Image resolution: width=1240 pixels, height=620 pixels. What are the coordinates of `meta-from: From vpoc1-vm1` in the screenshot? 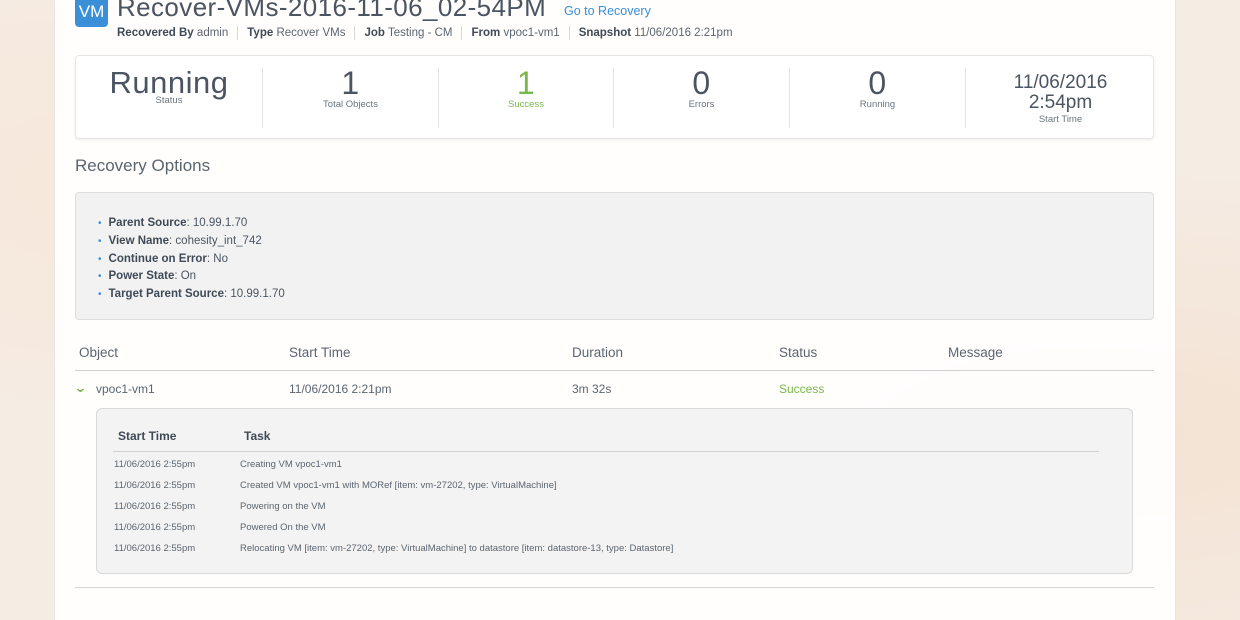 It's located at (514, 33).